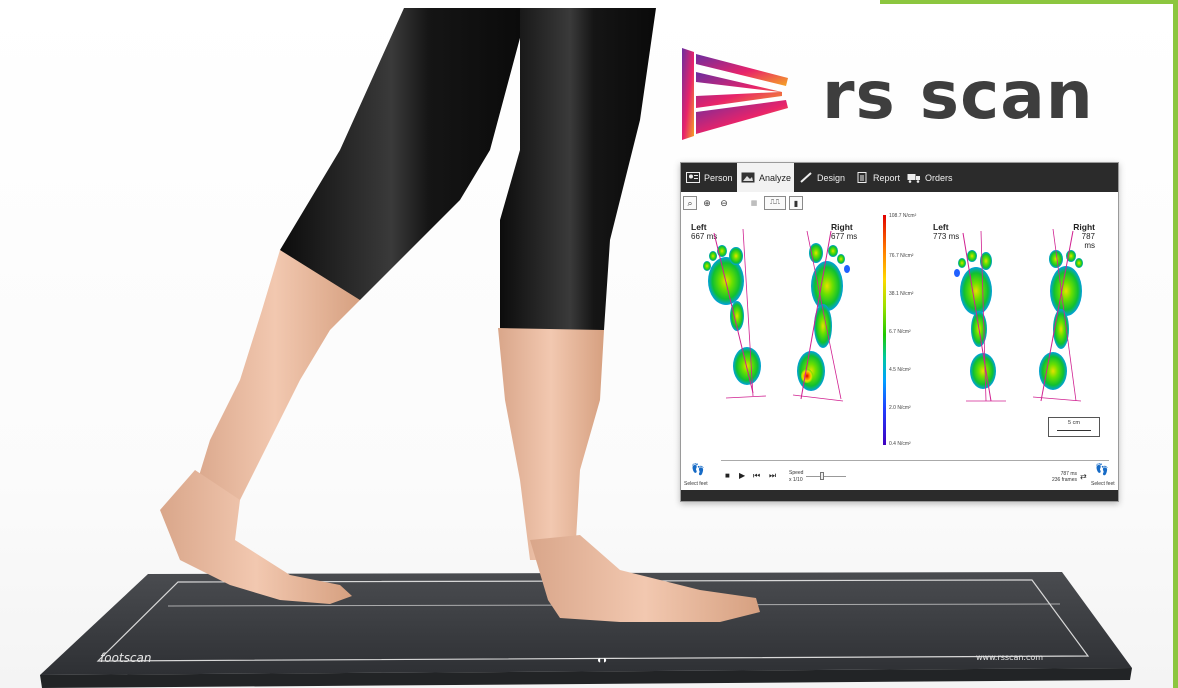  I want to click on rs-scan-chevron-logo-icon, so click(735, 94).